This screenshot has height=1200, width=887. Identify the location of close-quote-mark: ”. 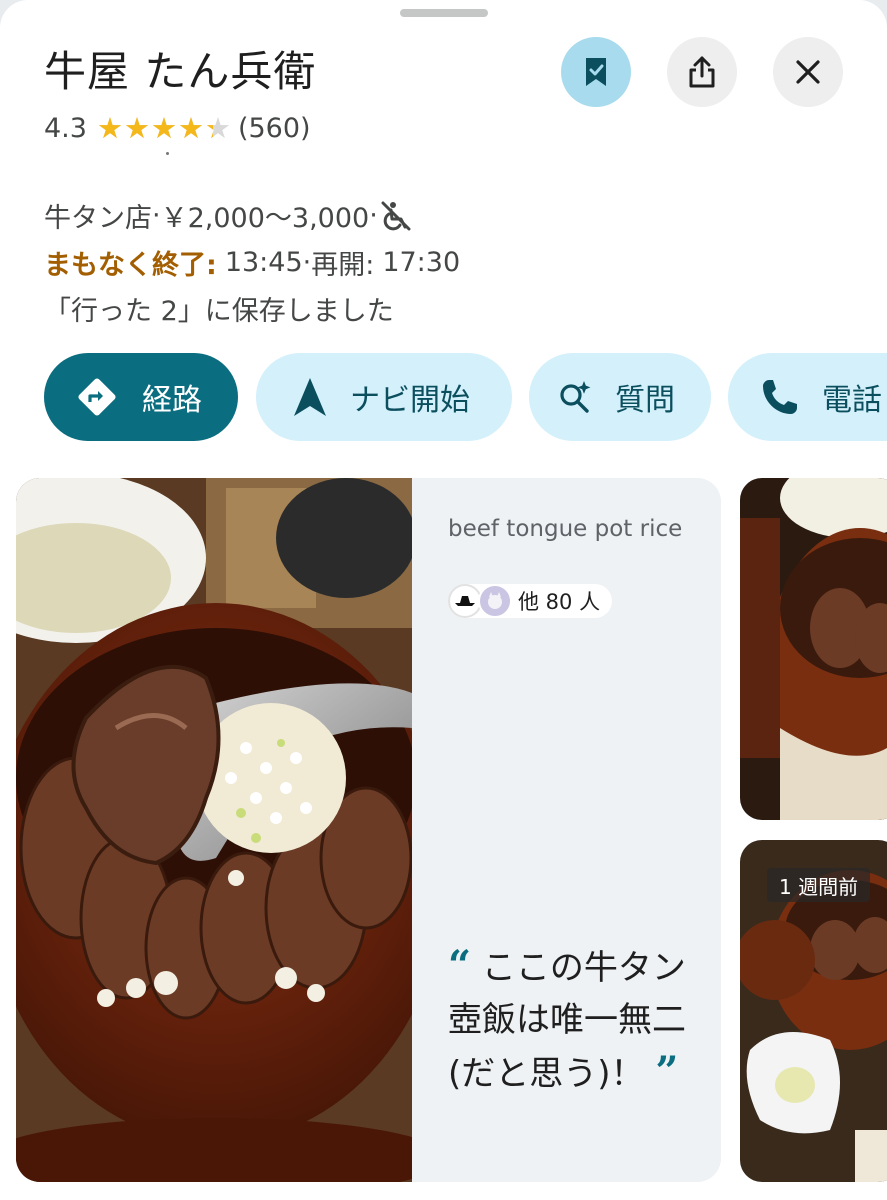
(667, 1071).